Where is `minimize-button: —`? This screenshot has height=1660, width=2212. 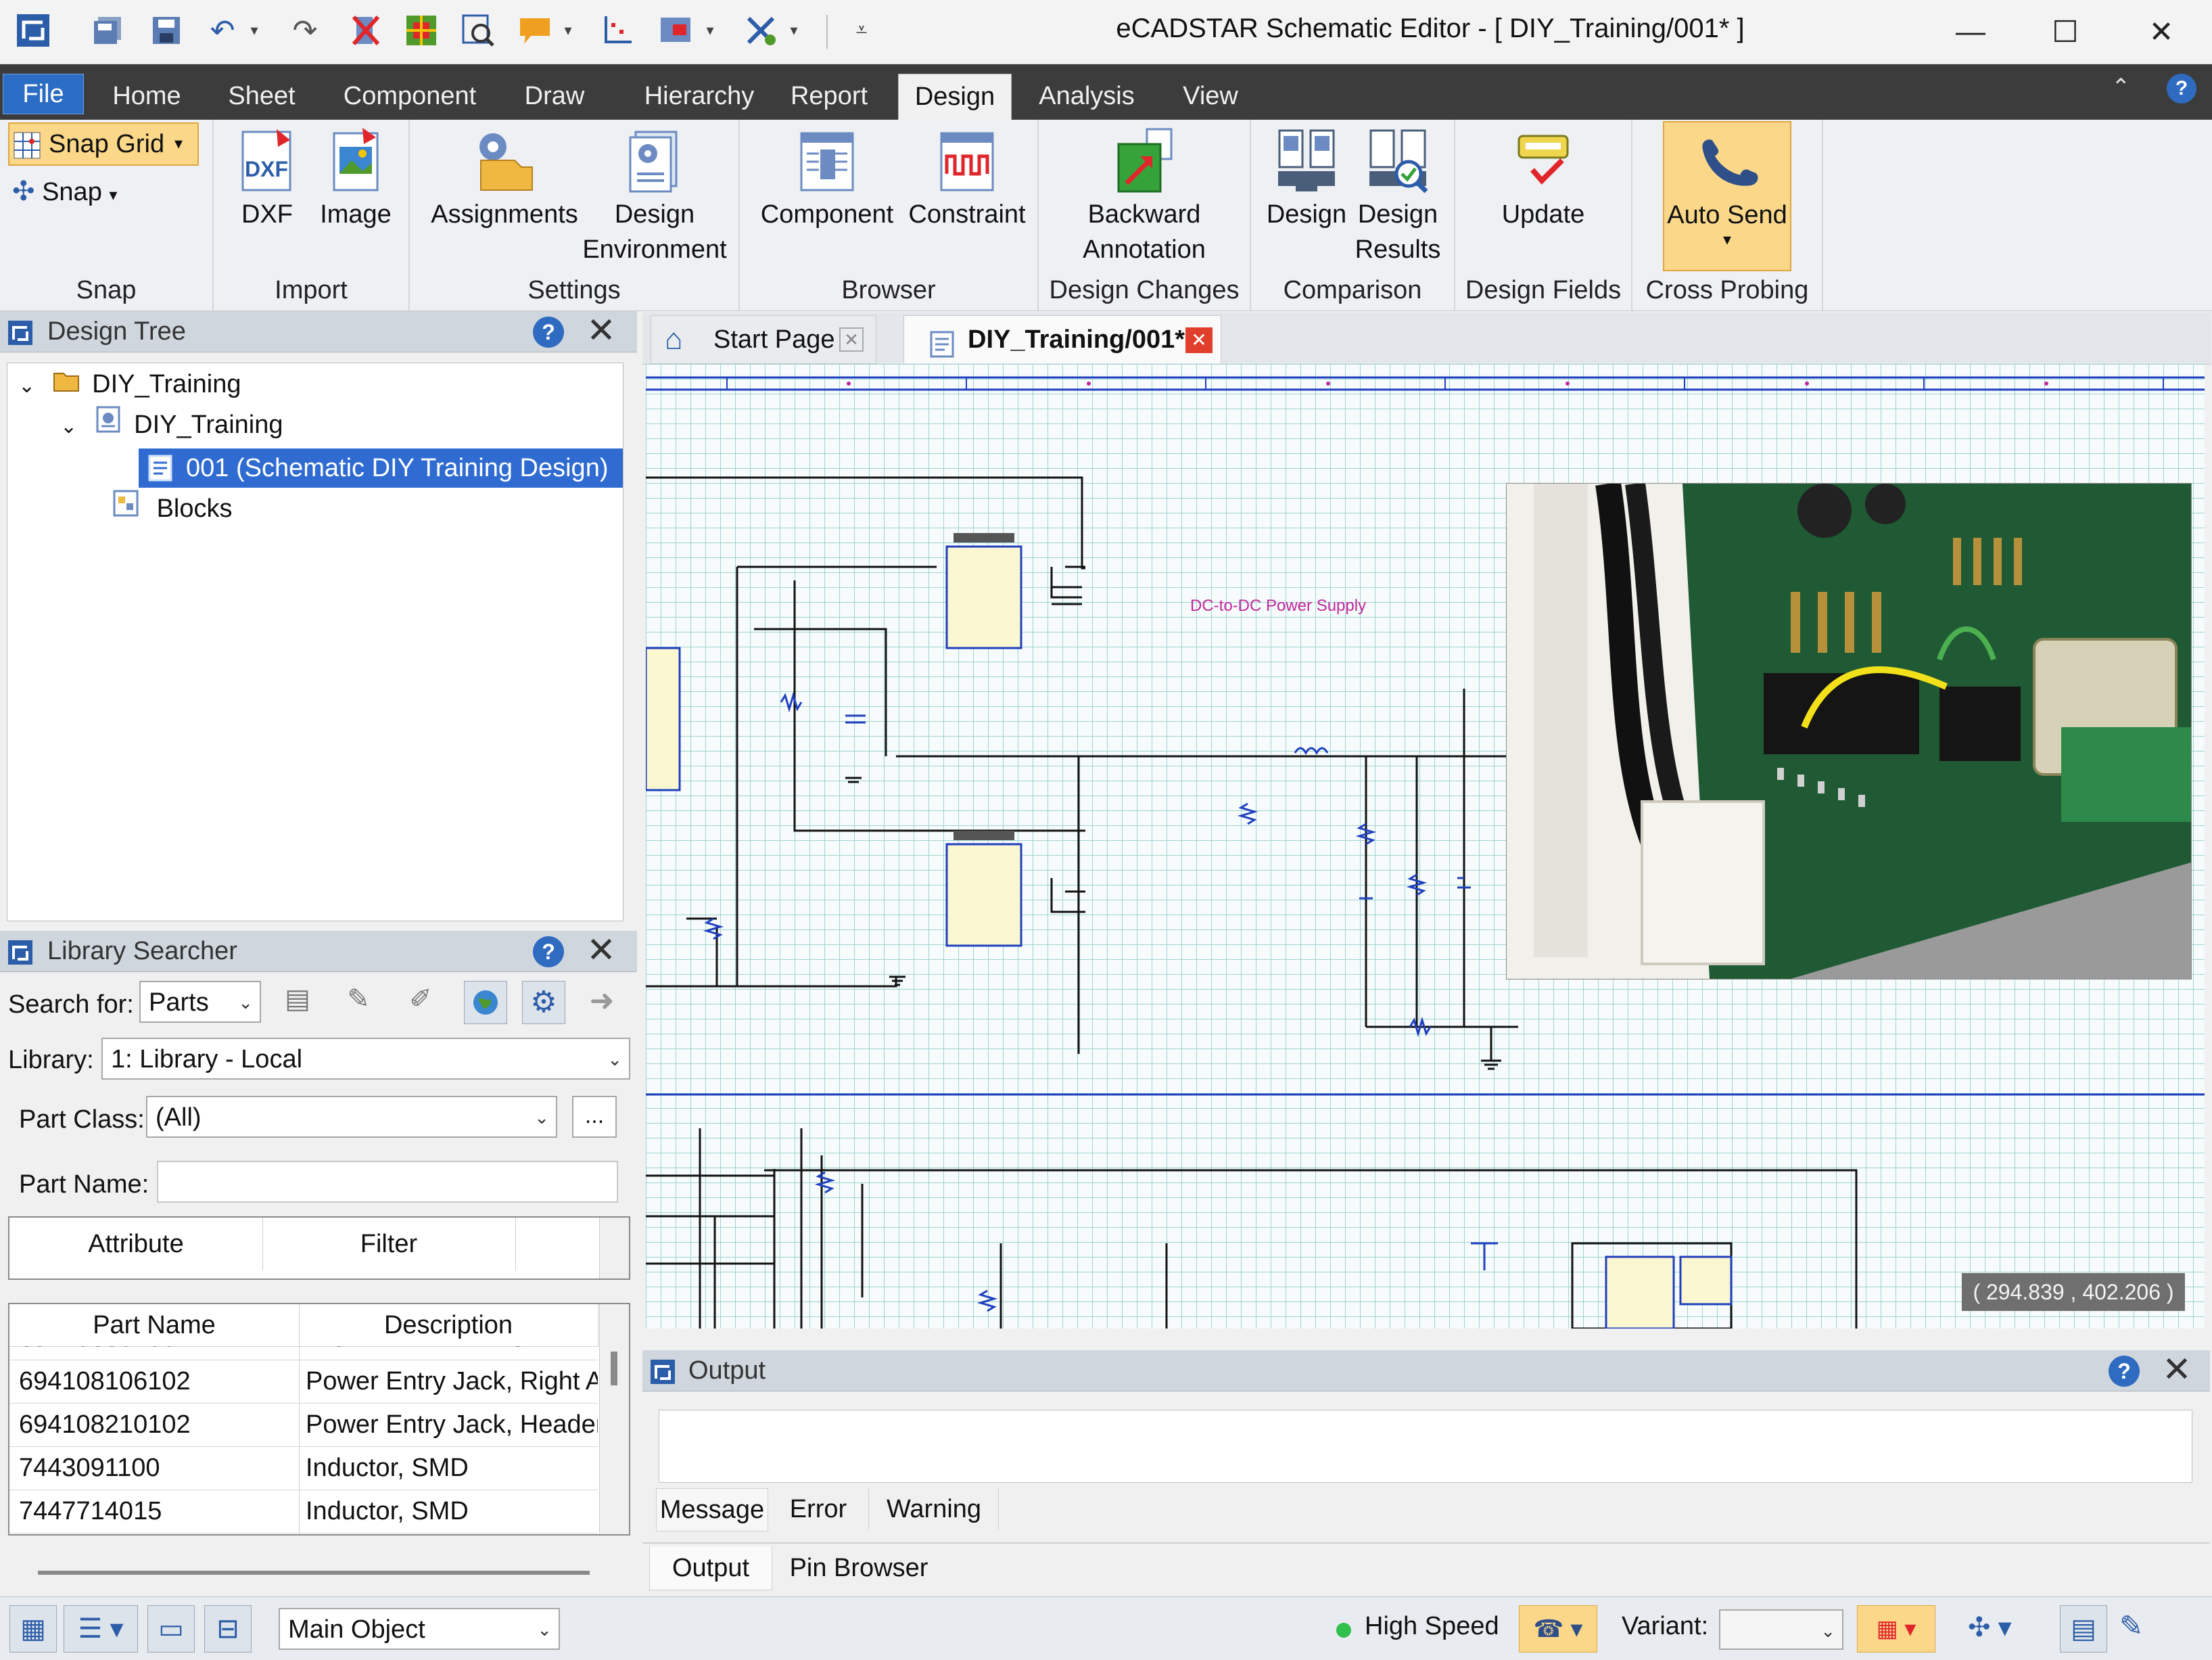
minimize-button: — is located at coordinates (1970, 32).